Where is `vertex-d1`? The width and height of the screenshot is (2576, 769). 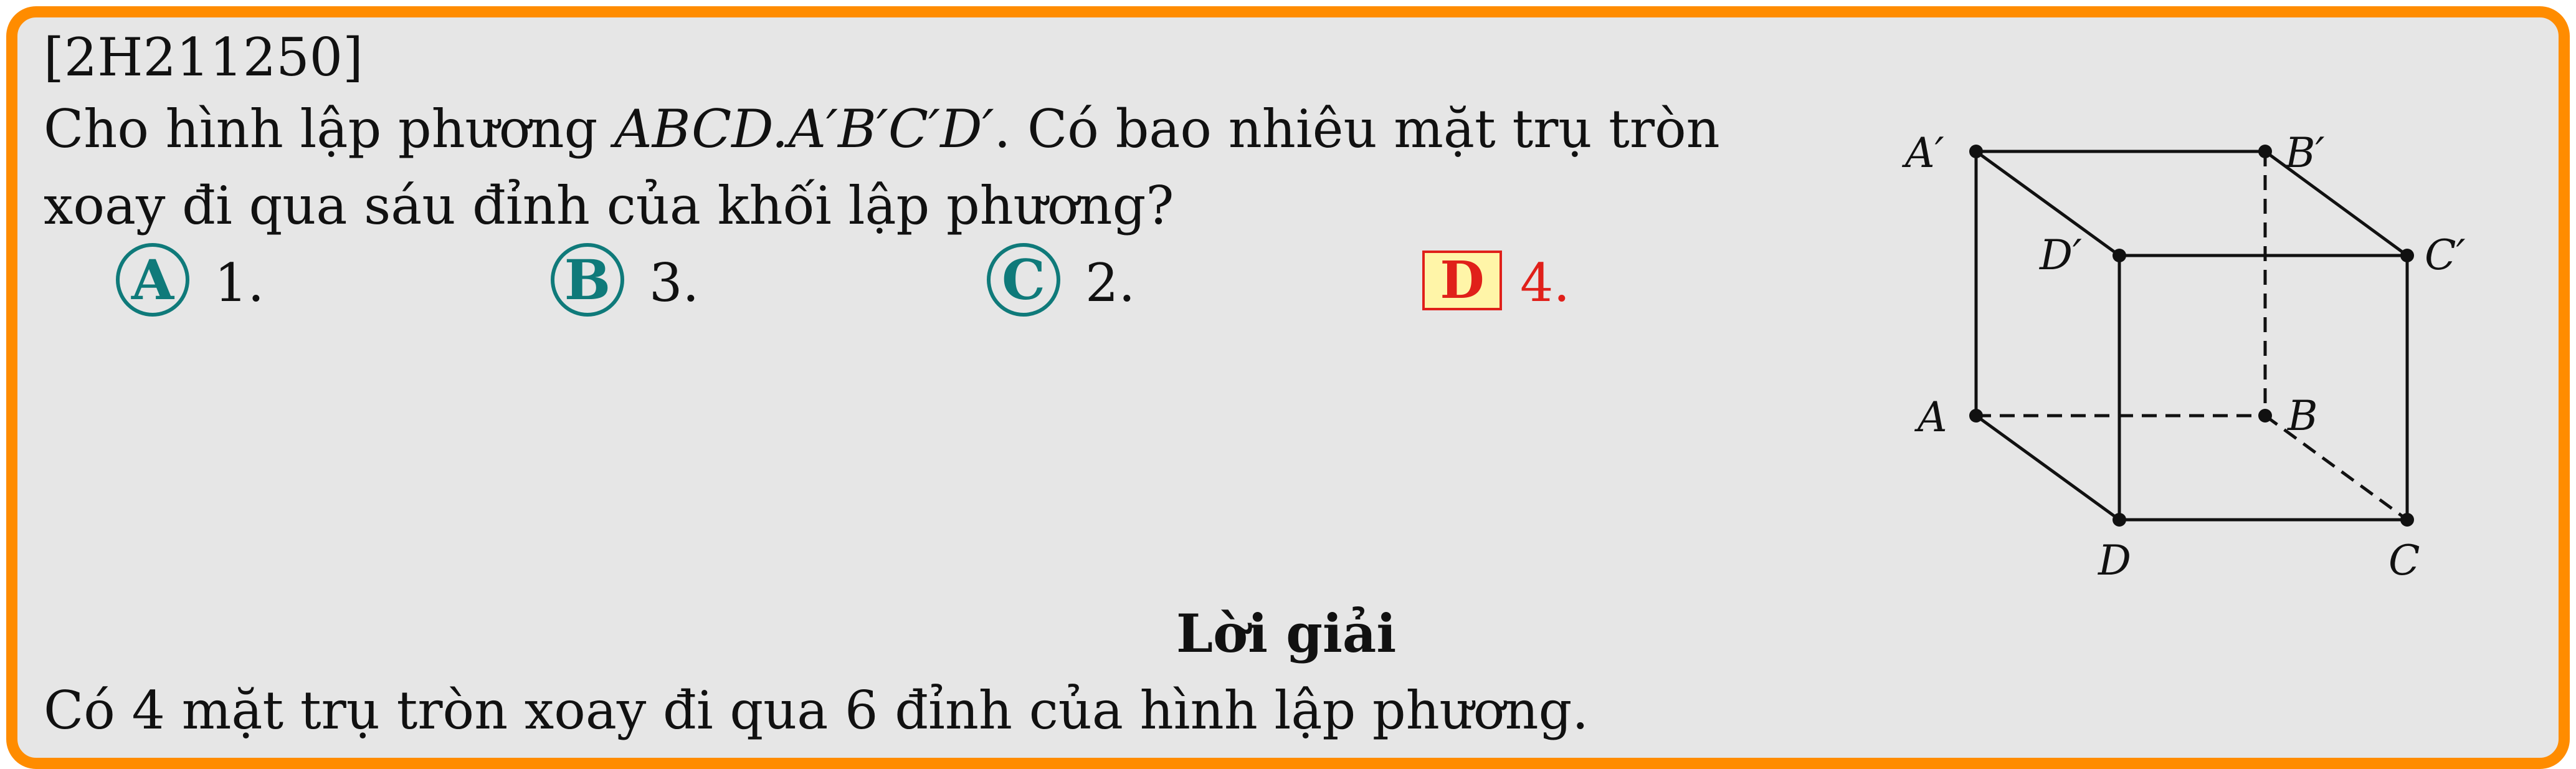 vertex-d1 is located at coordinates (2119, 255).